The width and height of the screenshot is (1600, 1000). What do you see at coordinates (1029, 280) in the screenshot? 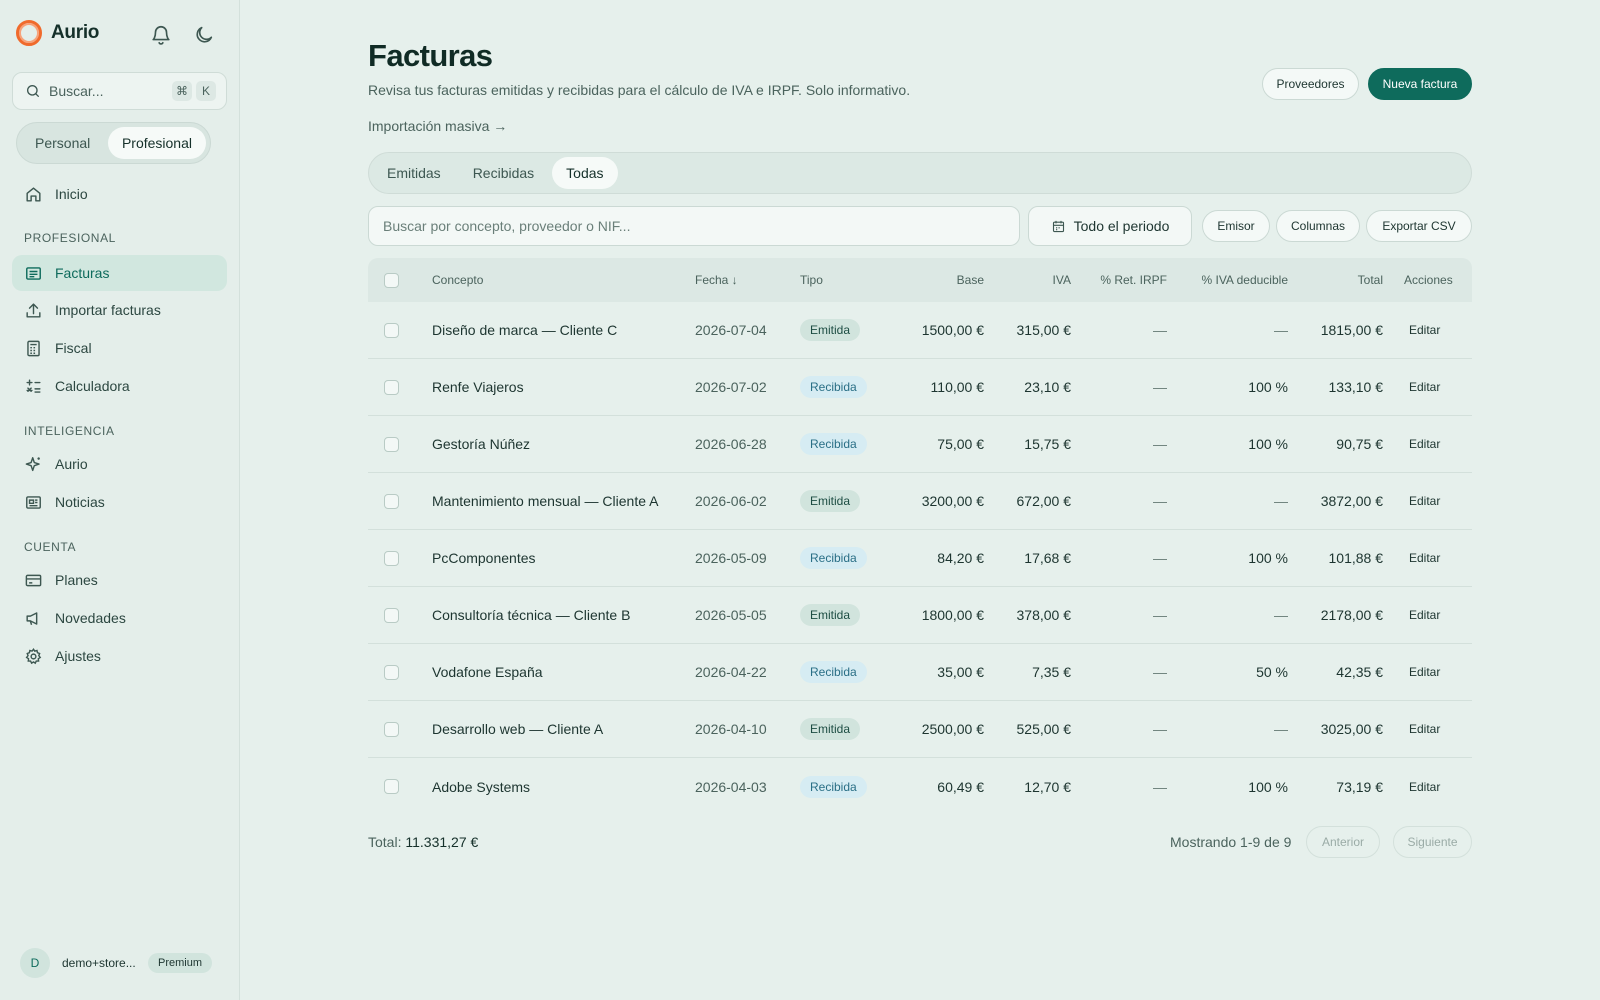
I see `col-iva: IVA` at bounding box center [1029, 280].